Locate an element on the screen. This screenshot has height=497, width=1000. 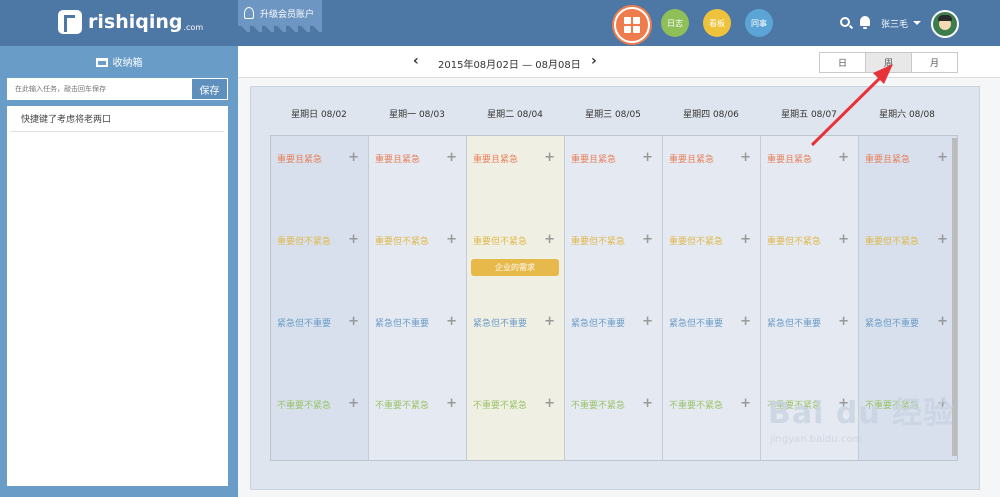
search-icon is located at coordinates (845, 22).